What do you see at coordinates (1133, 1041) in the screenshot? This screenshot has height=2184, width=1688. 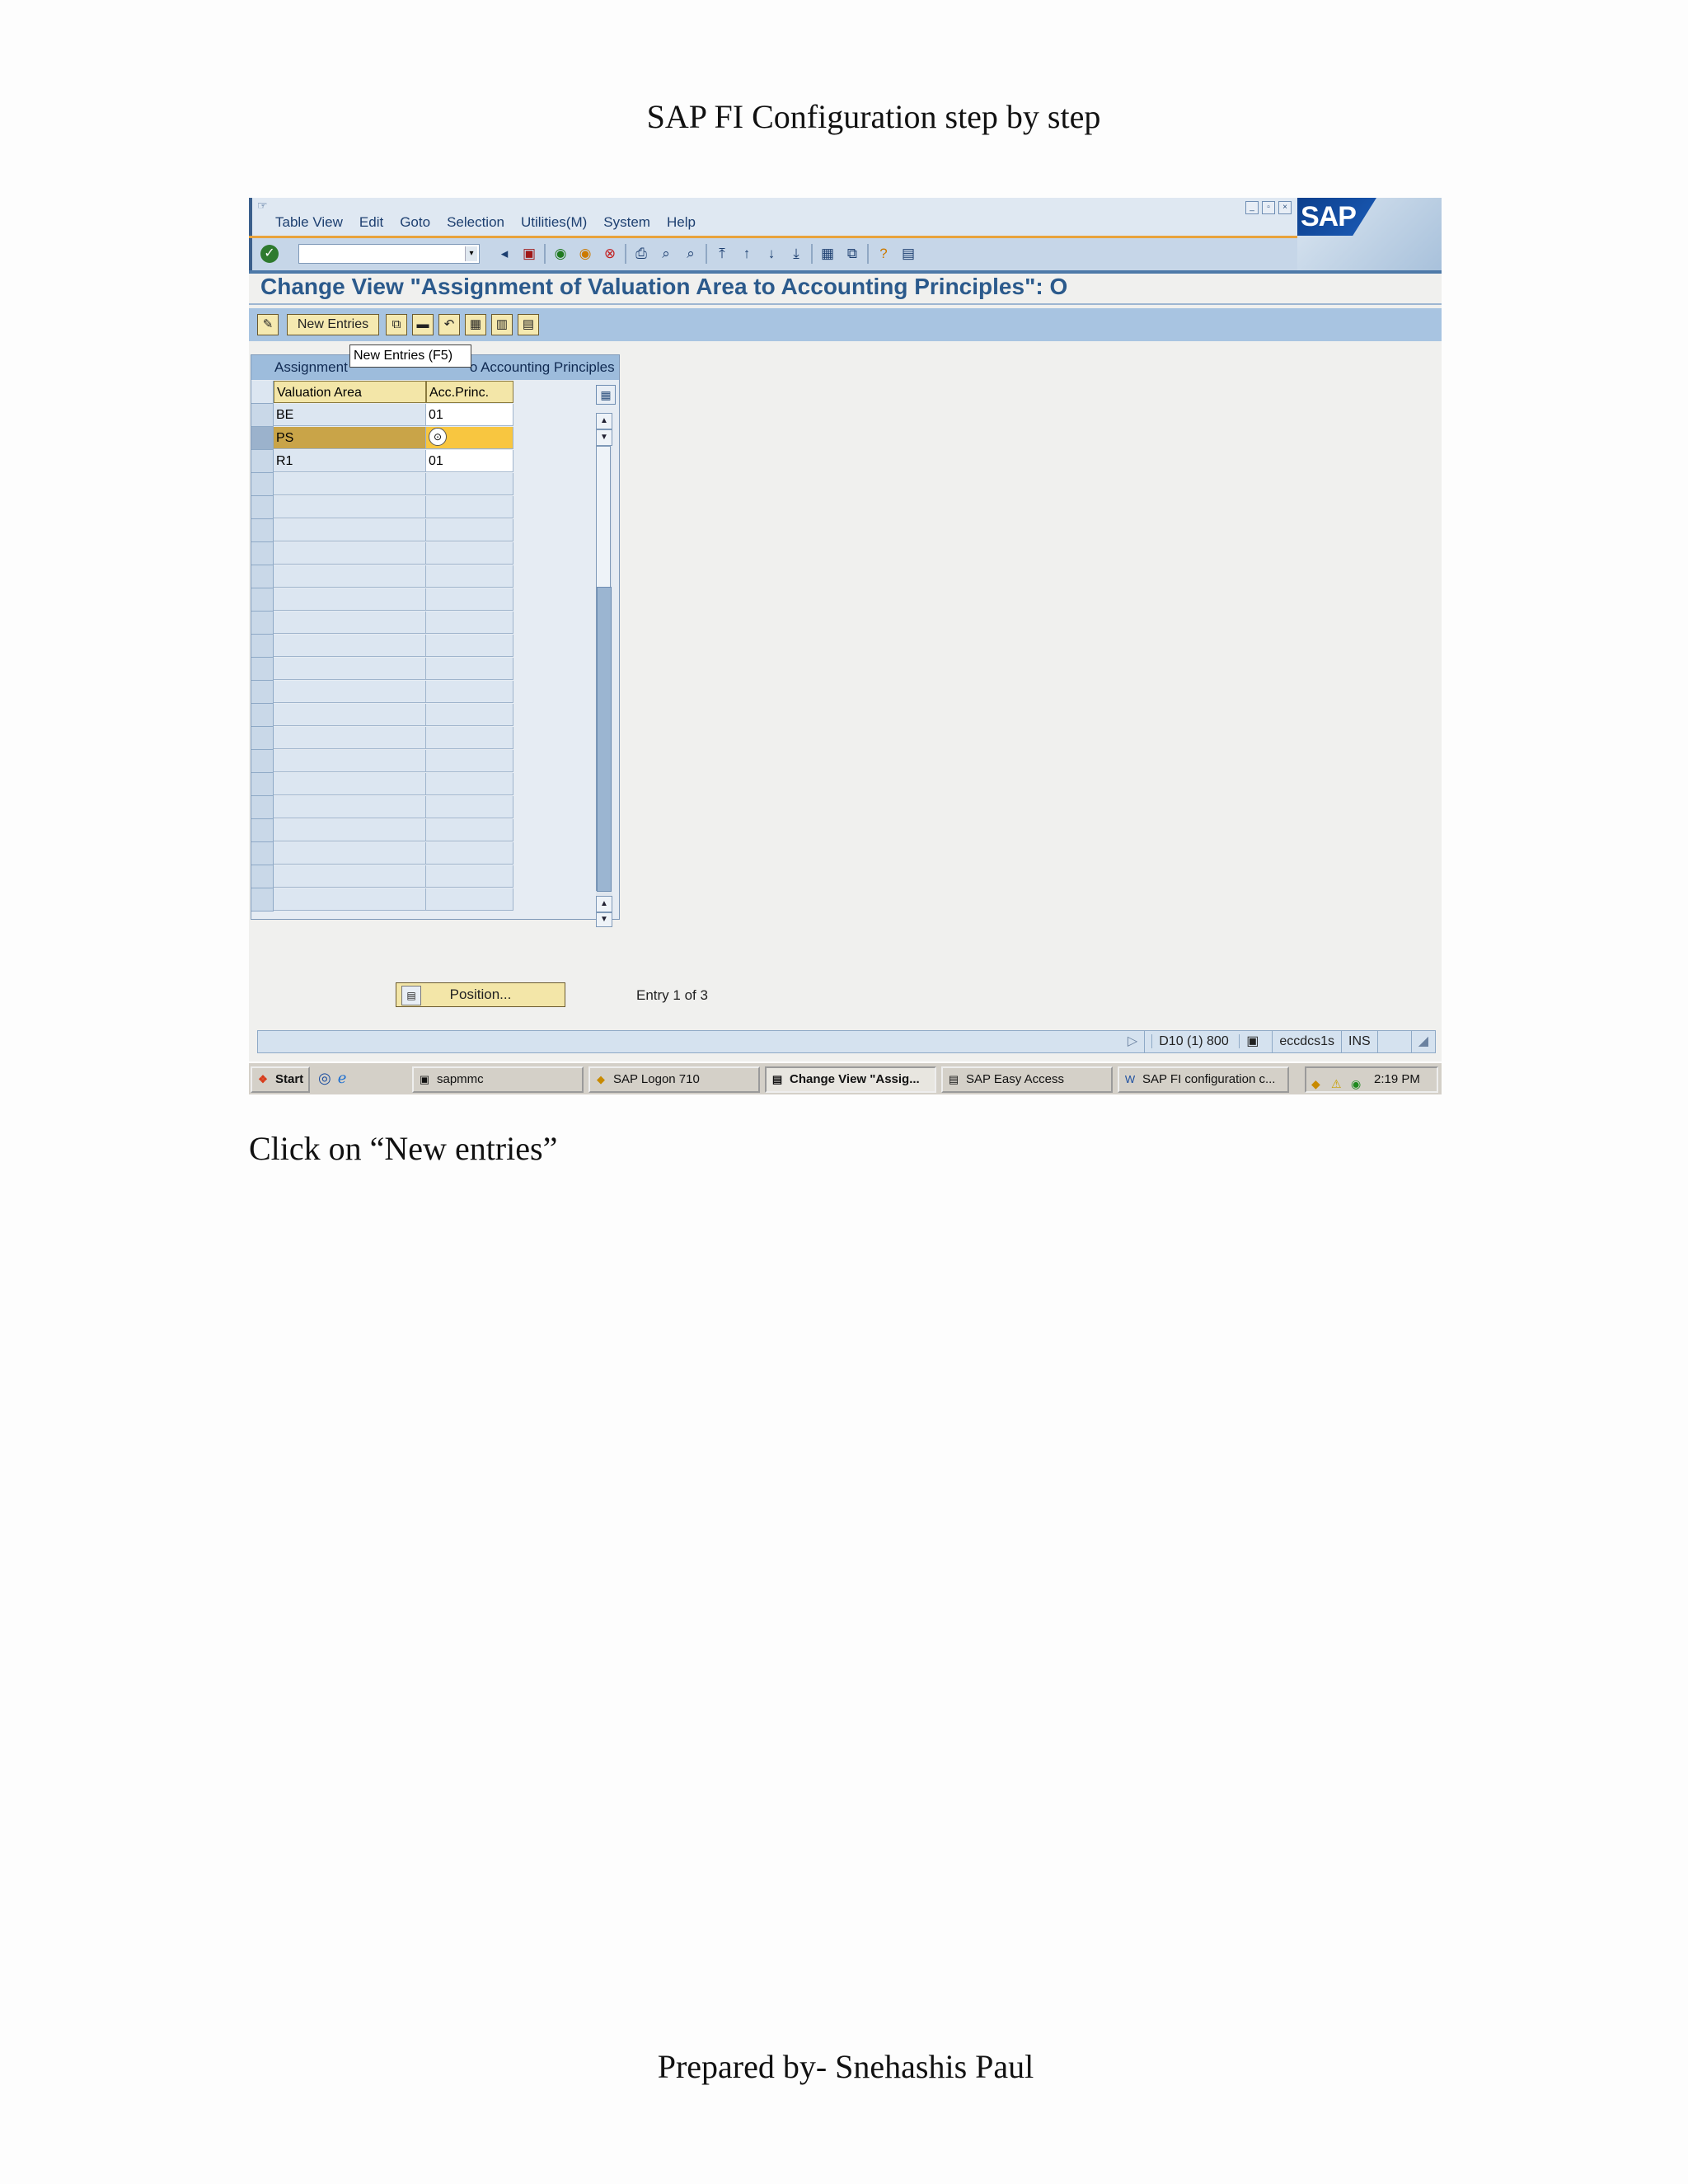 I see `status-expand-icon: ▷` at bounding box center [1133, 1041].